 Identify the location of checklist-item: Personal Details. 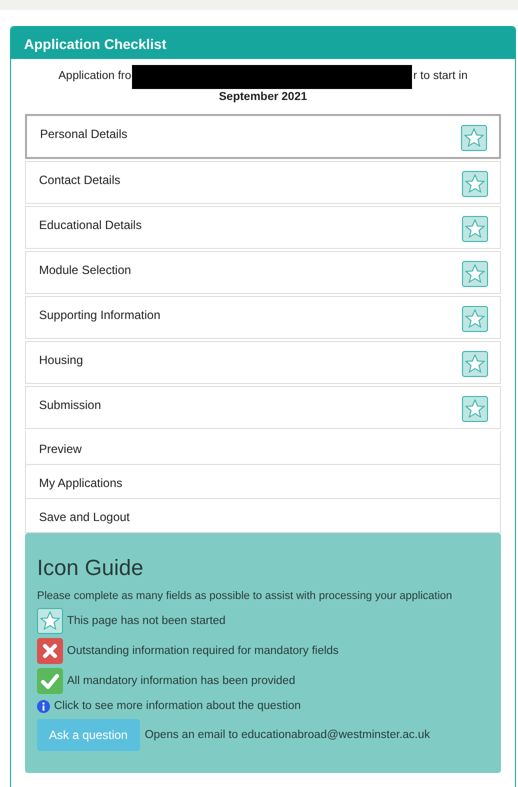
(263, 137).